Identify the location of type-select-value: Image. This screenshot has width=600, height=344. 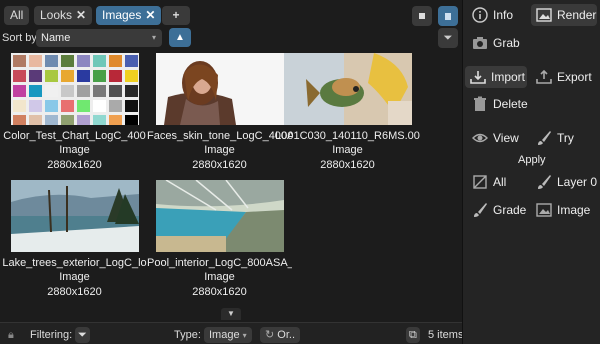
(224, 335).